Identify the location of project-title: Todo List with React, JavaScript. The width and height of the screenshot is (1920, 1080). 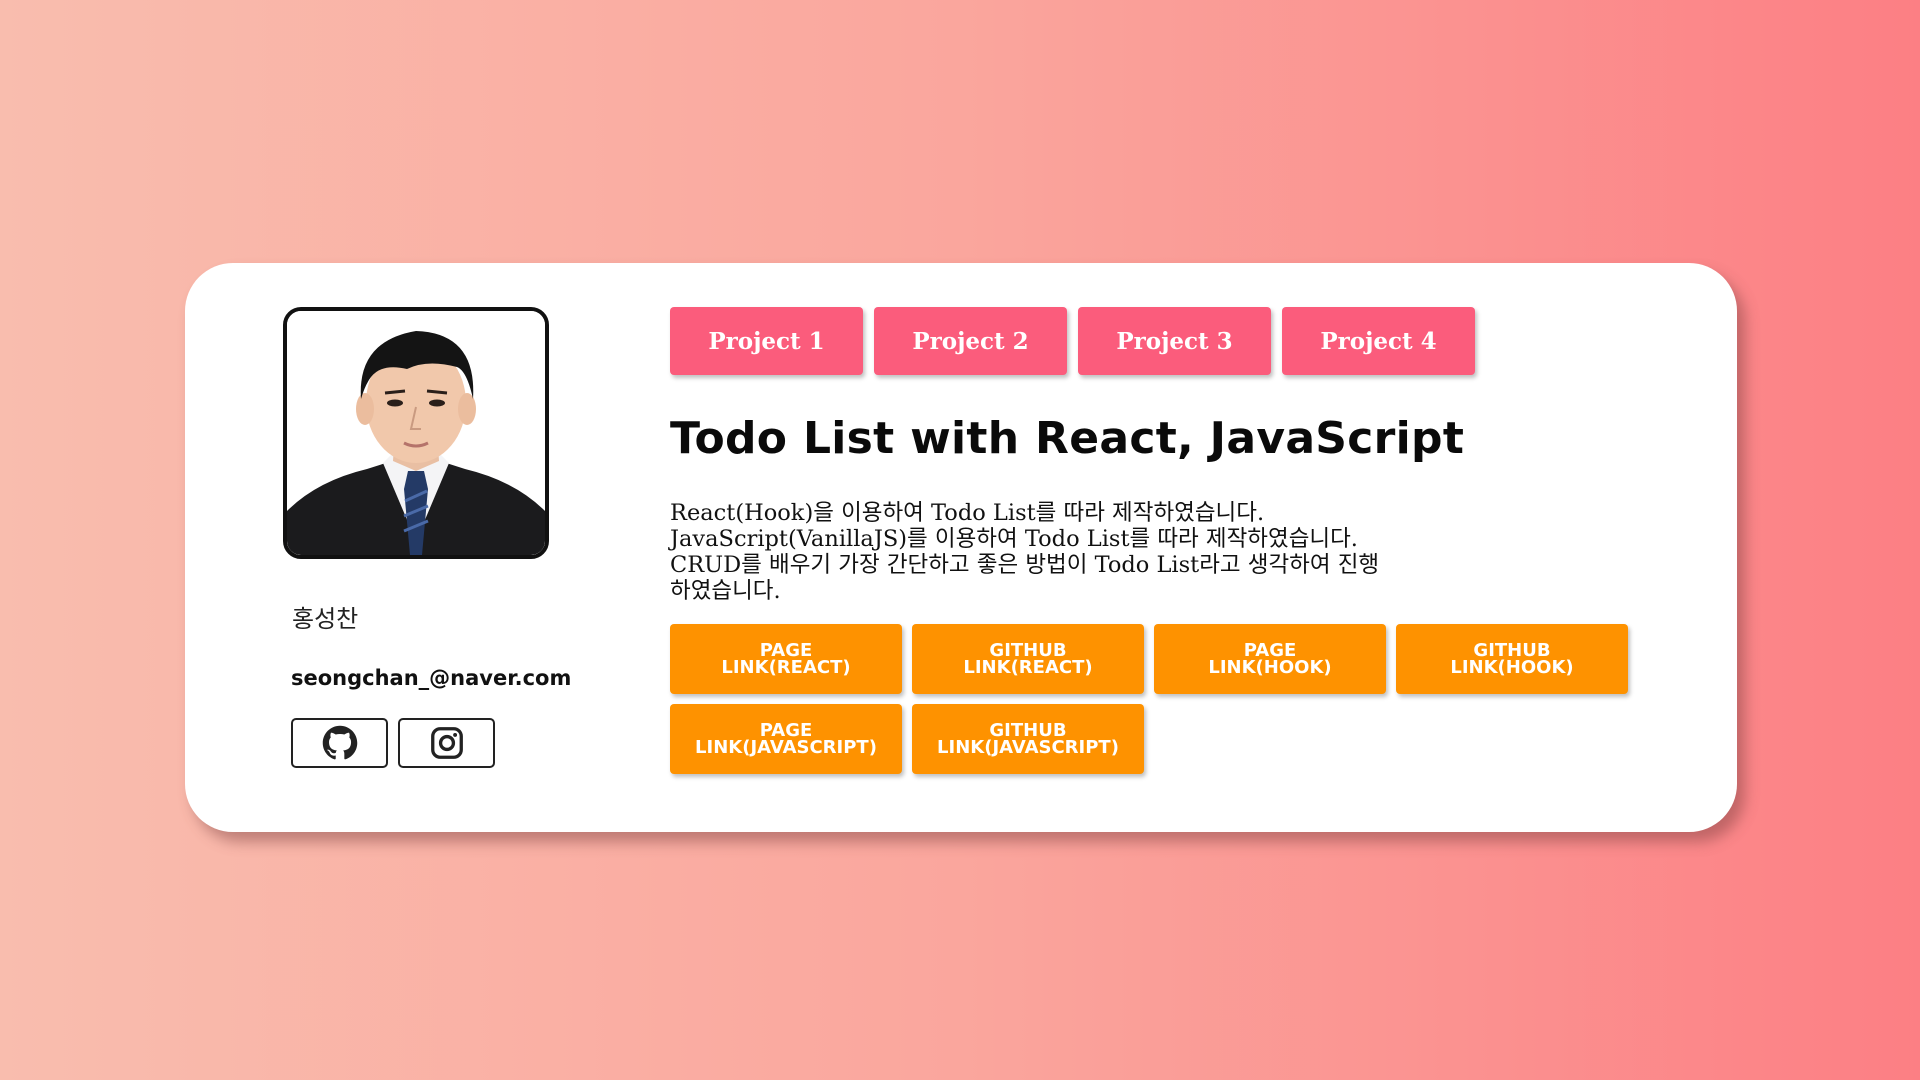
(1067, 438).